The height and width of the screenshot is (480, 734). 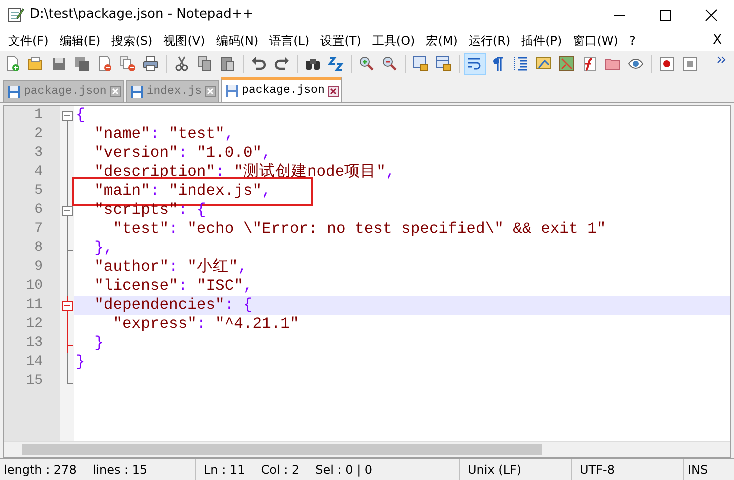 I want to click on code-line: "author": "小红",, so click(x=171, y=267).